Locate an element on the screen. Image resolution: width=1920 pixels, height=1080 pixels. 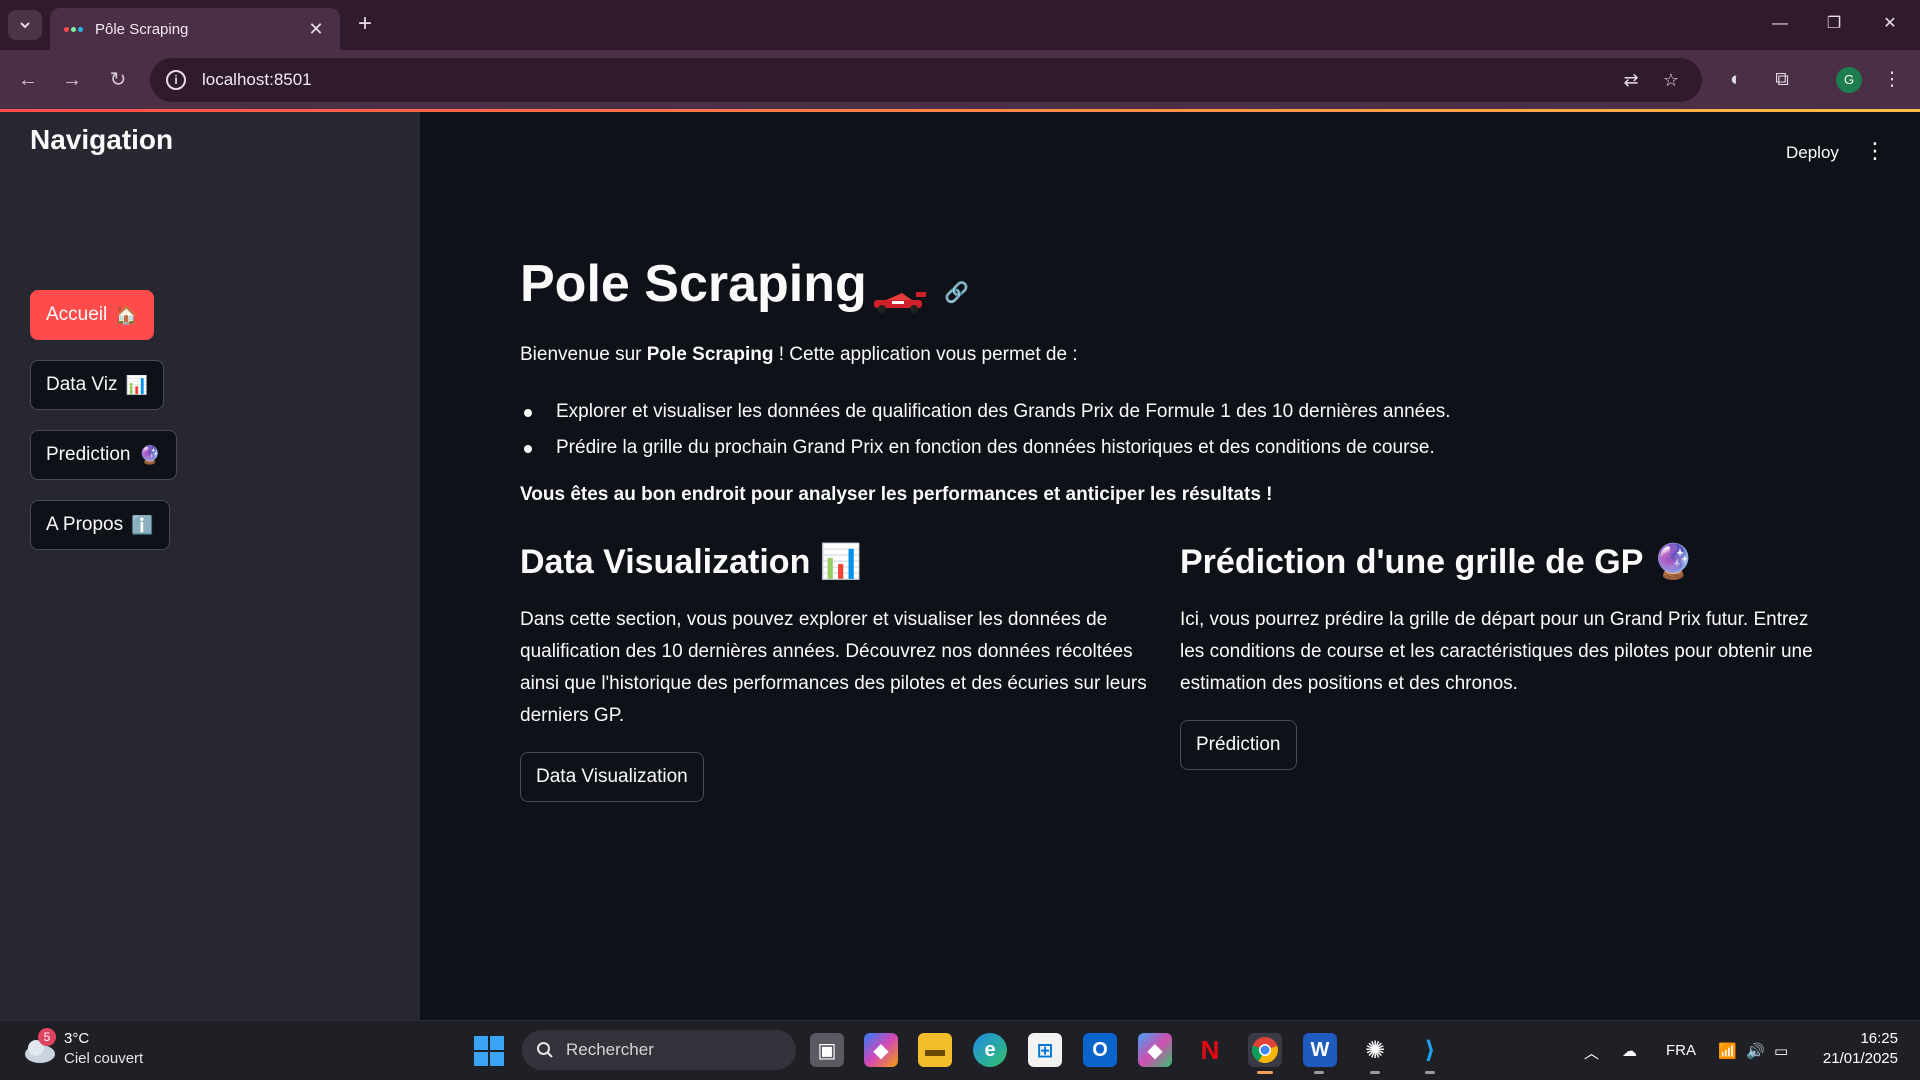
address-bar: i localhost:8501 ⇄ ☆ is located at coordinates (926, 80).